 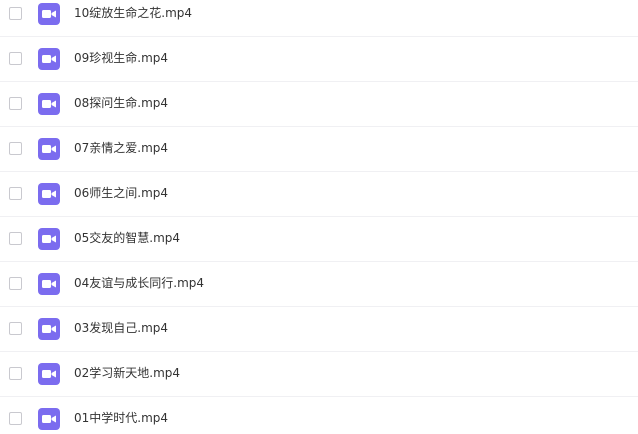 I want to click on file-name: 09珍视生命.mp4, so click(x=121, y=58).